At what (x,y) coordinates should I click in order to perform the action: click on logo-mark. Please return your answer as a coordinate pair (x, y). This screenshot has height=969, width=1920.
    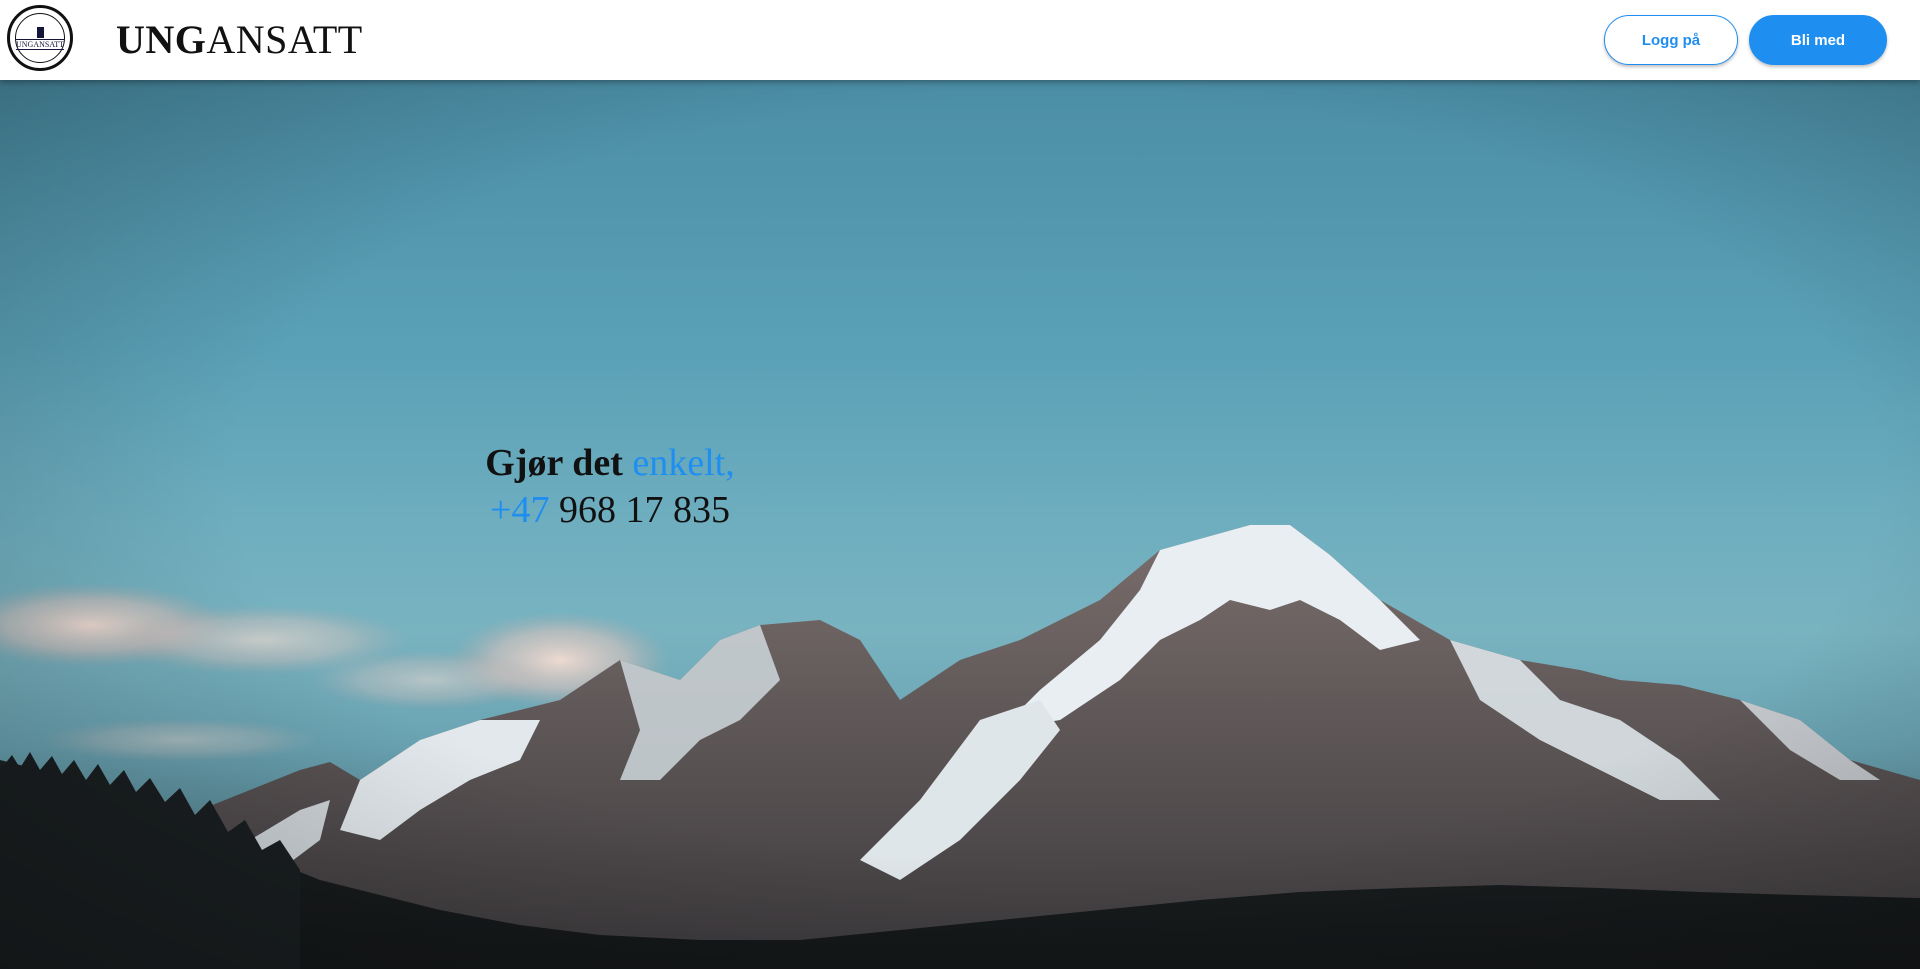
    Looking at the image, I should click on (40, 32).